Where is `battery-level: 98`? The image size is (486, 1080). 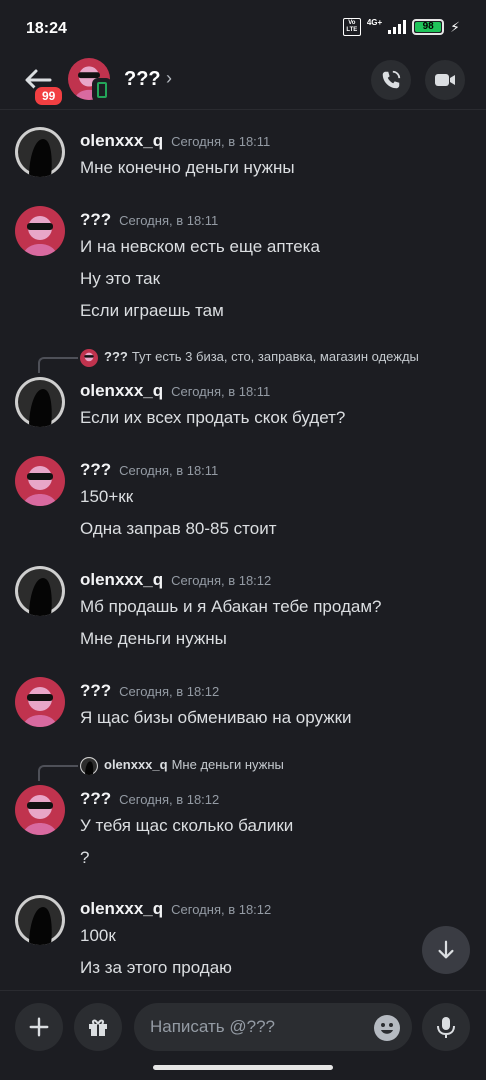
battery-level: 98 is located at coordinates (428, 27).